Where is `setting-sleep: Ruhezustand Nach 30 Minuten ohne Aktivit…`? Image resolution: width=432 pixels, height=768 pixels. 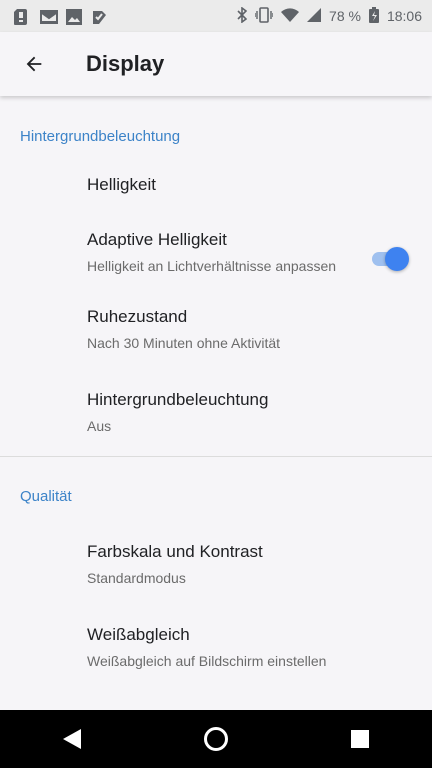
setting-sleep: Ruhezustand Nach 30 Minuten ohne Aktivit… is located at coordinates (216, 330).